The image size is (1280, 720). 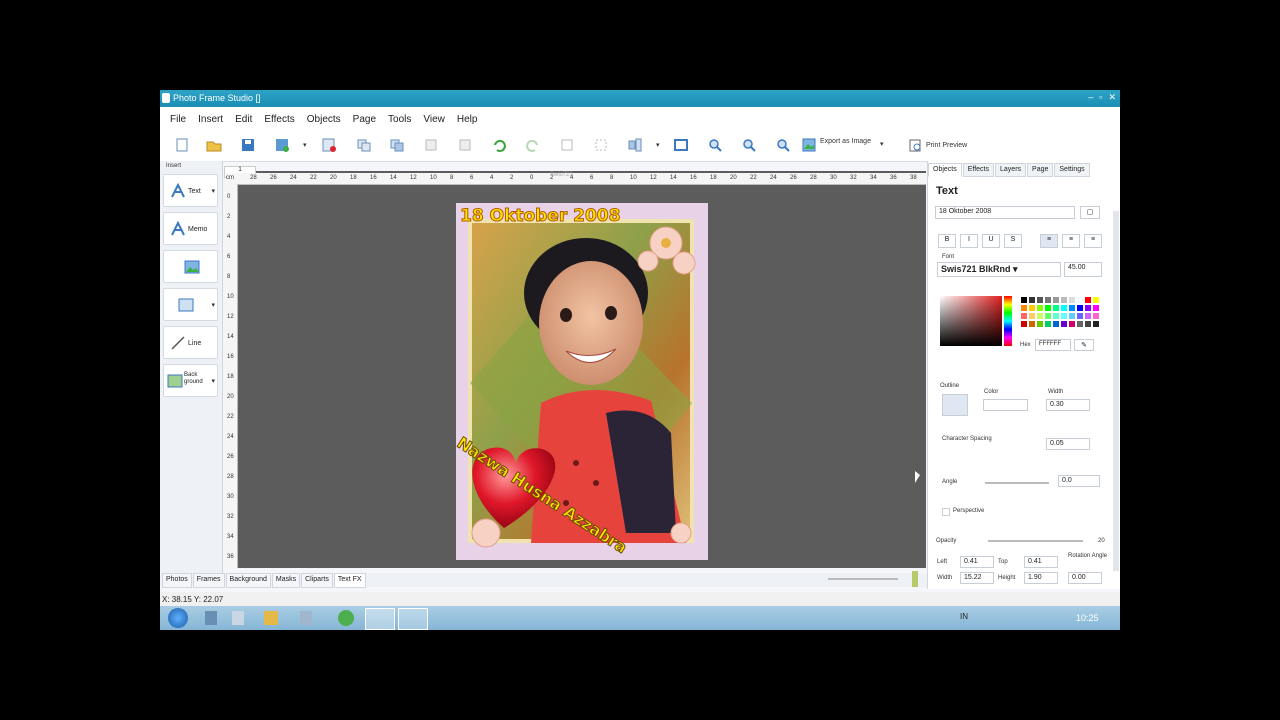 What do you see at coordinates (248, 580) in the screenshot?
I see `tab-background: Background` at bounding box center [248, 580].